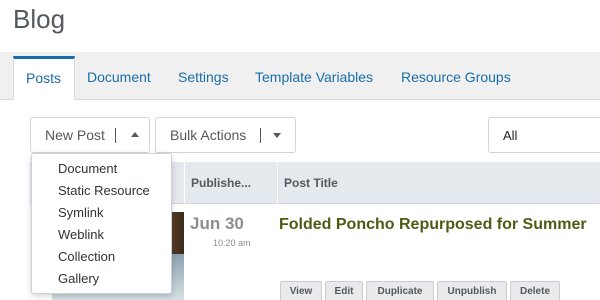 The image size is (600, 300). What do you see at coordinates (344, 290) in the screenshot?
I see `edit-button: Edit` at bounding box center [344, 290].